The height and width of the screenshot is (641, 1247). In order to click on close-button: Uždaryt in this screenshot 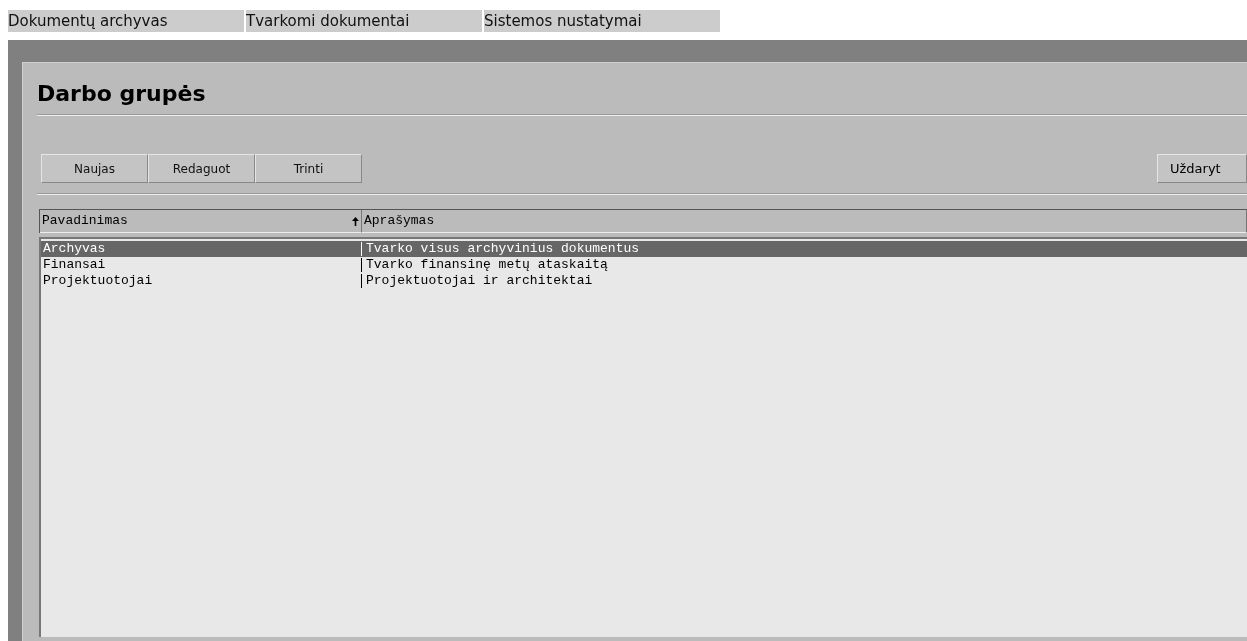, I will do `click(1202, 168)`.